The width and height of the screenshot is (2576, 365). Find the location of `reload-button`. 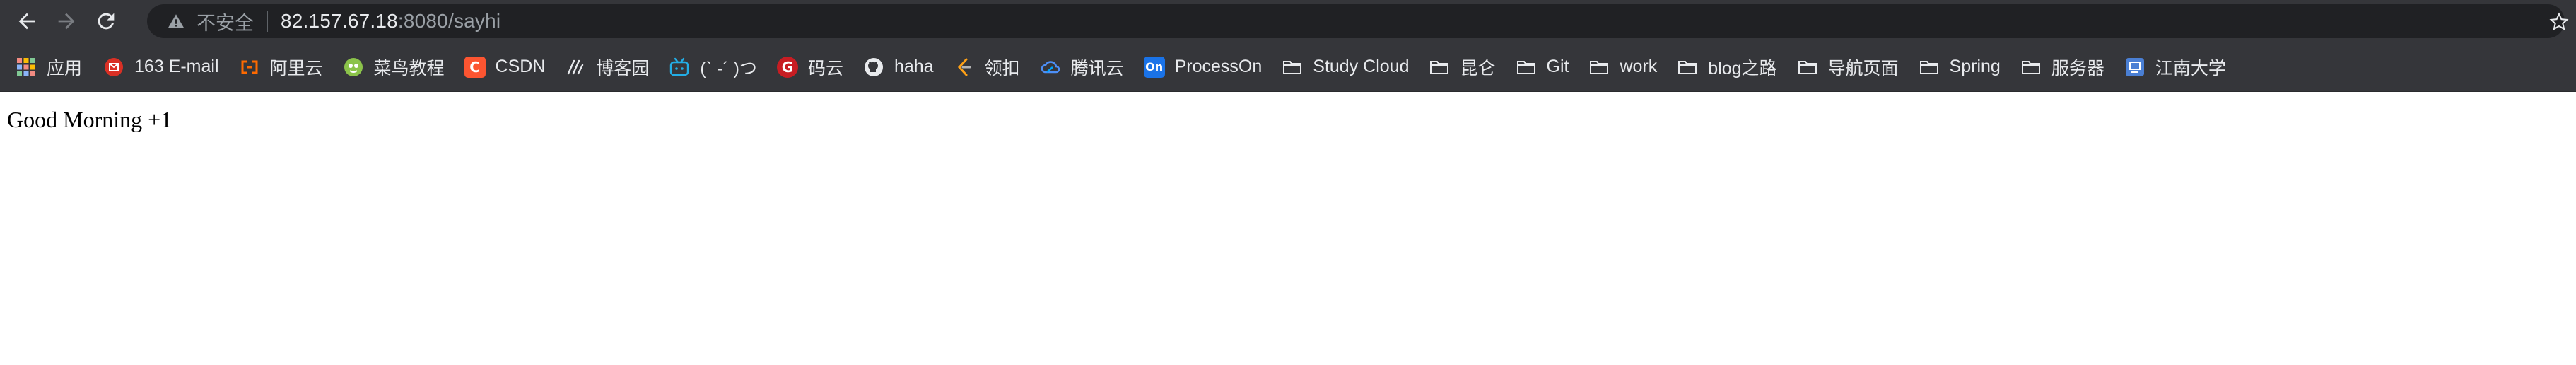

reload-button is located at coordinates (106, 21).